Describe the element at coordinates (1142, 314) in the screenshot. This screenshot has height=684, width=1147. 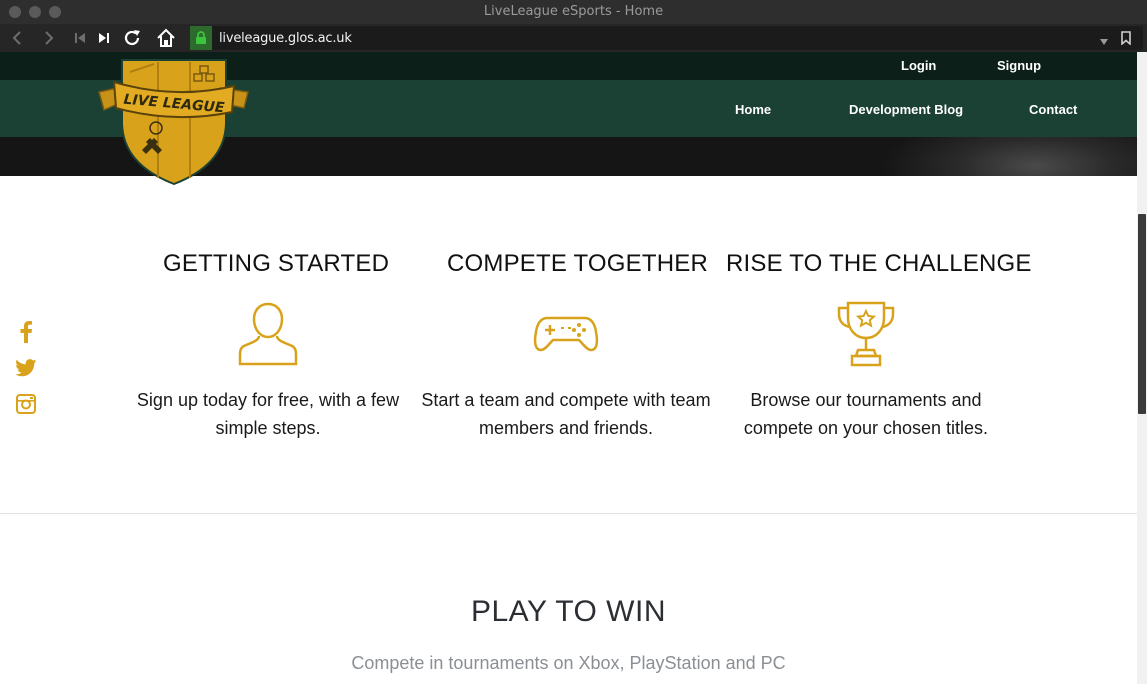
I see `scrollbar-thumb` at that location.